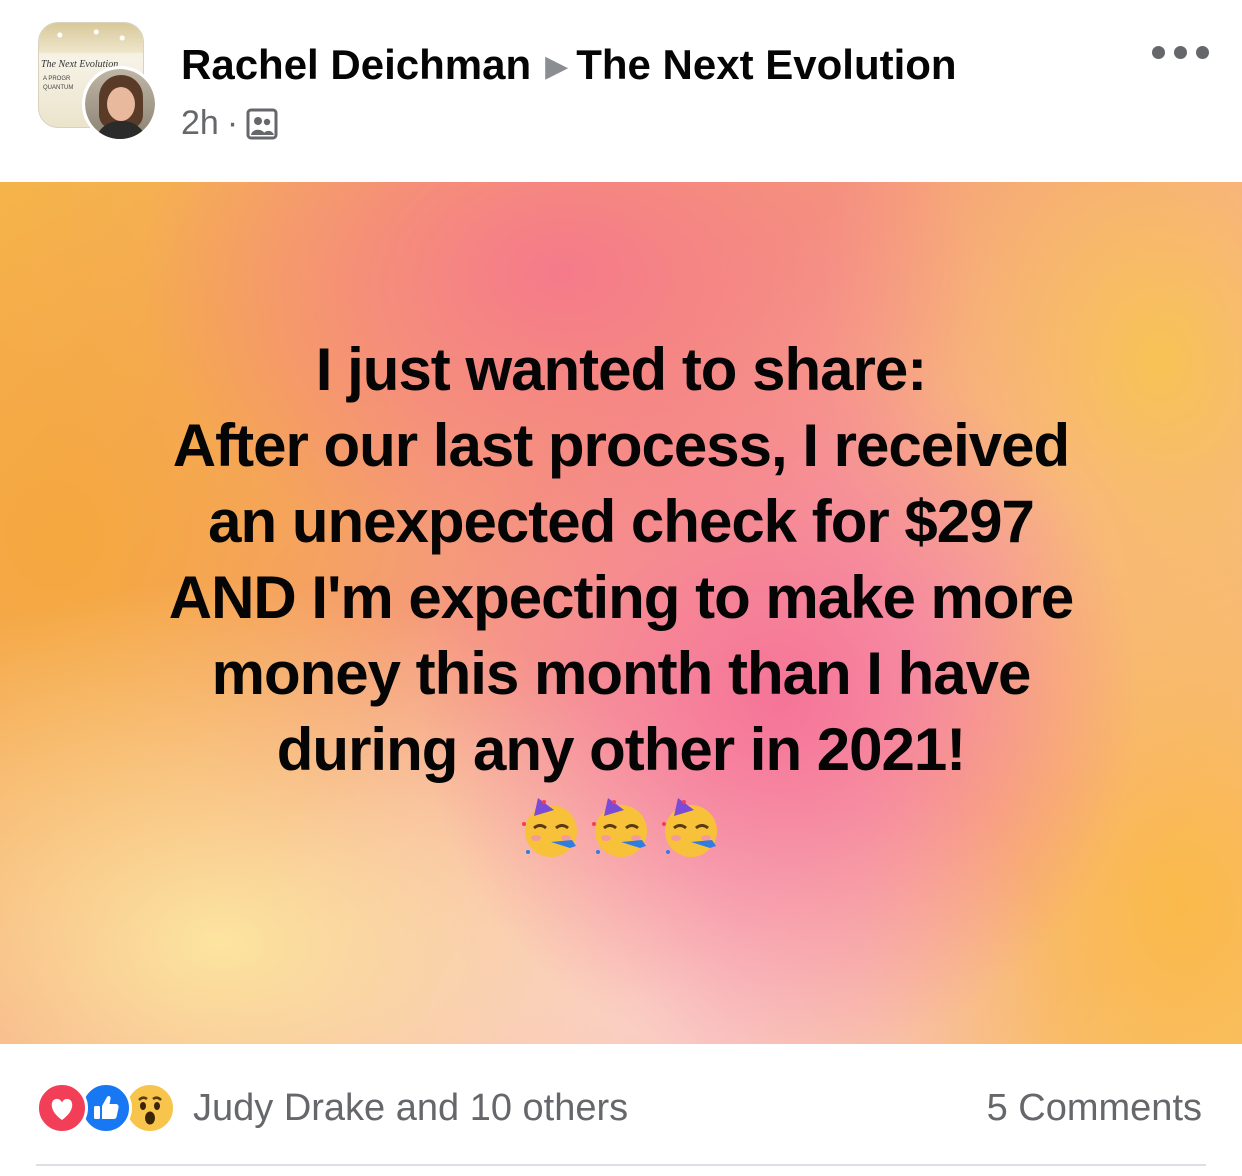  I want to click on avatar-face, so click(121, 104).